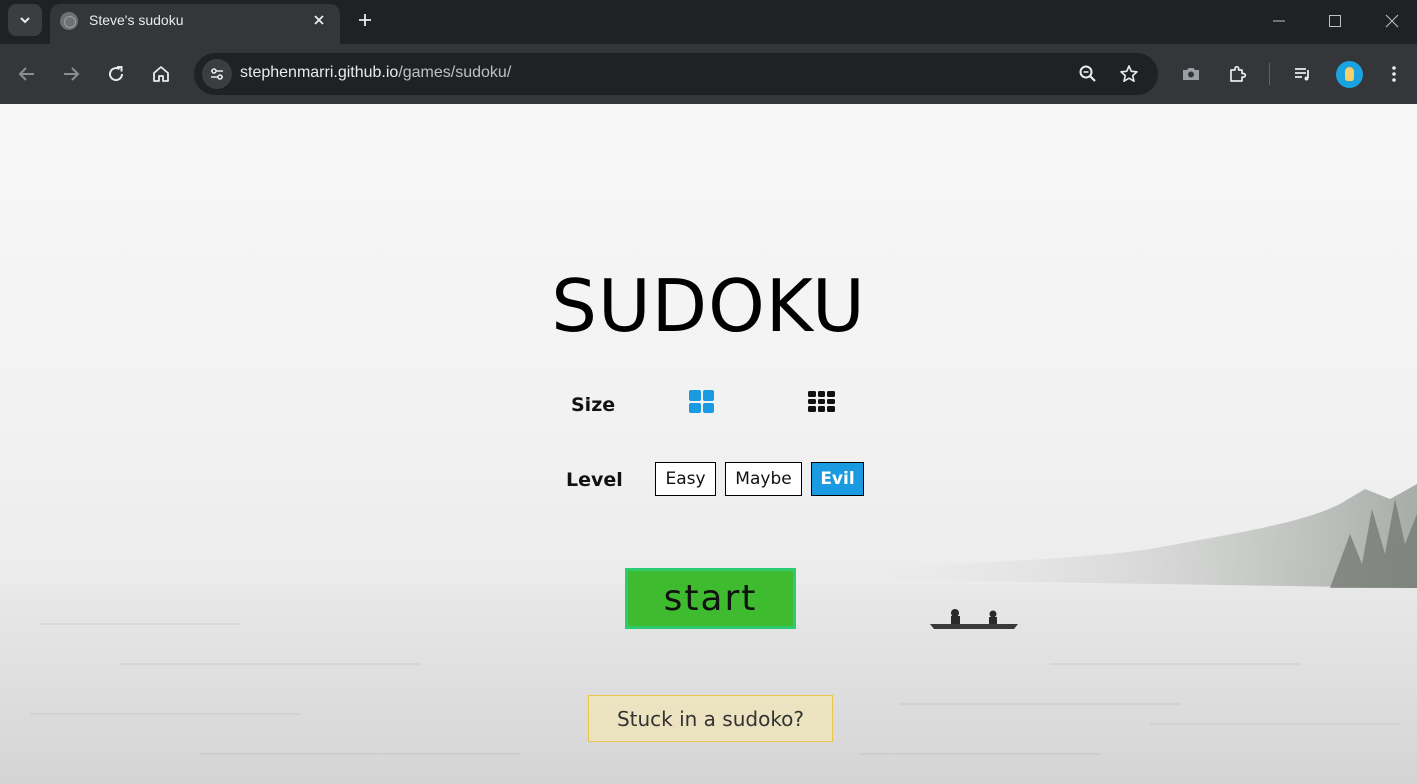 This screenshot has height=784, width=1417. I want to click on tab-title: Steve's sudoku, so click(136, 20).